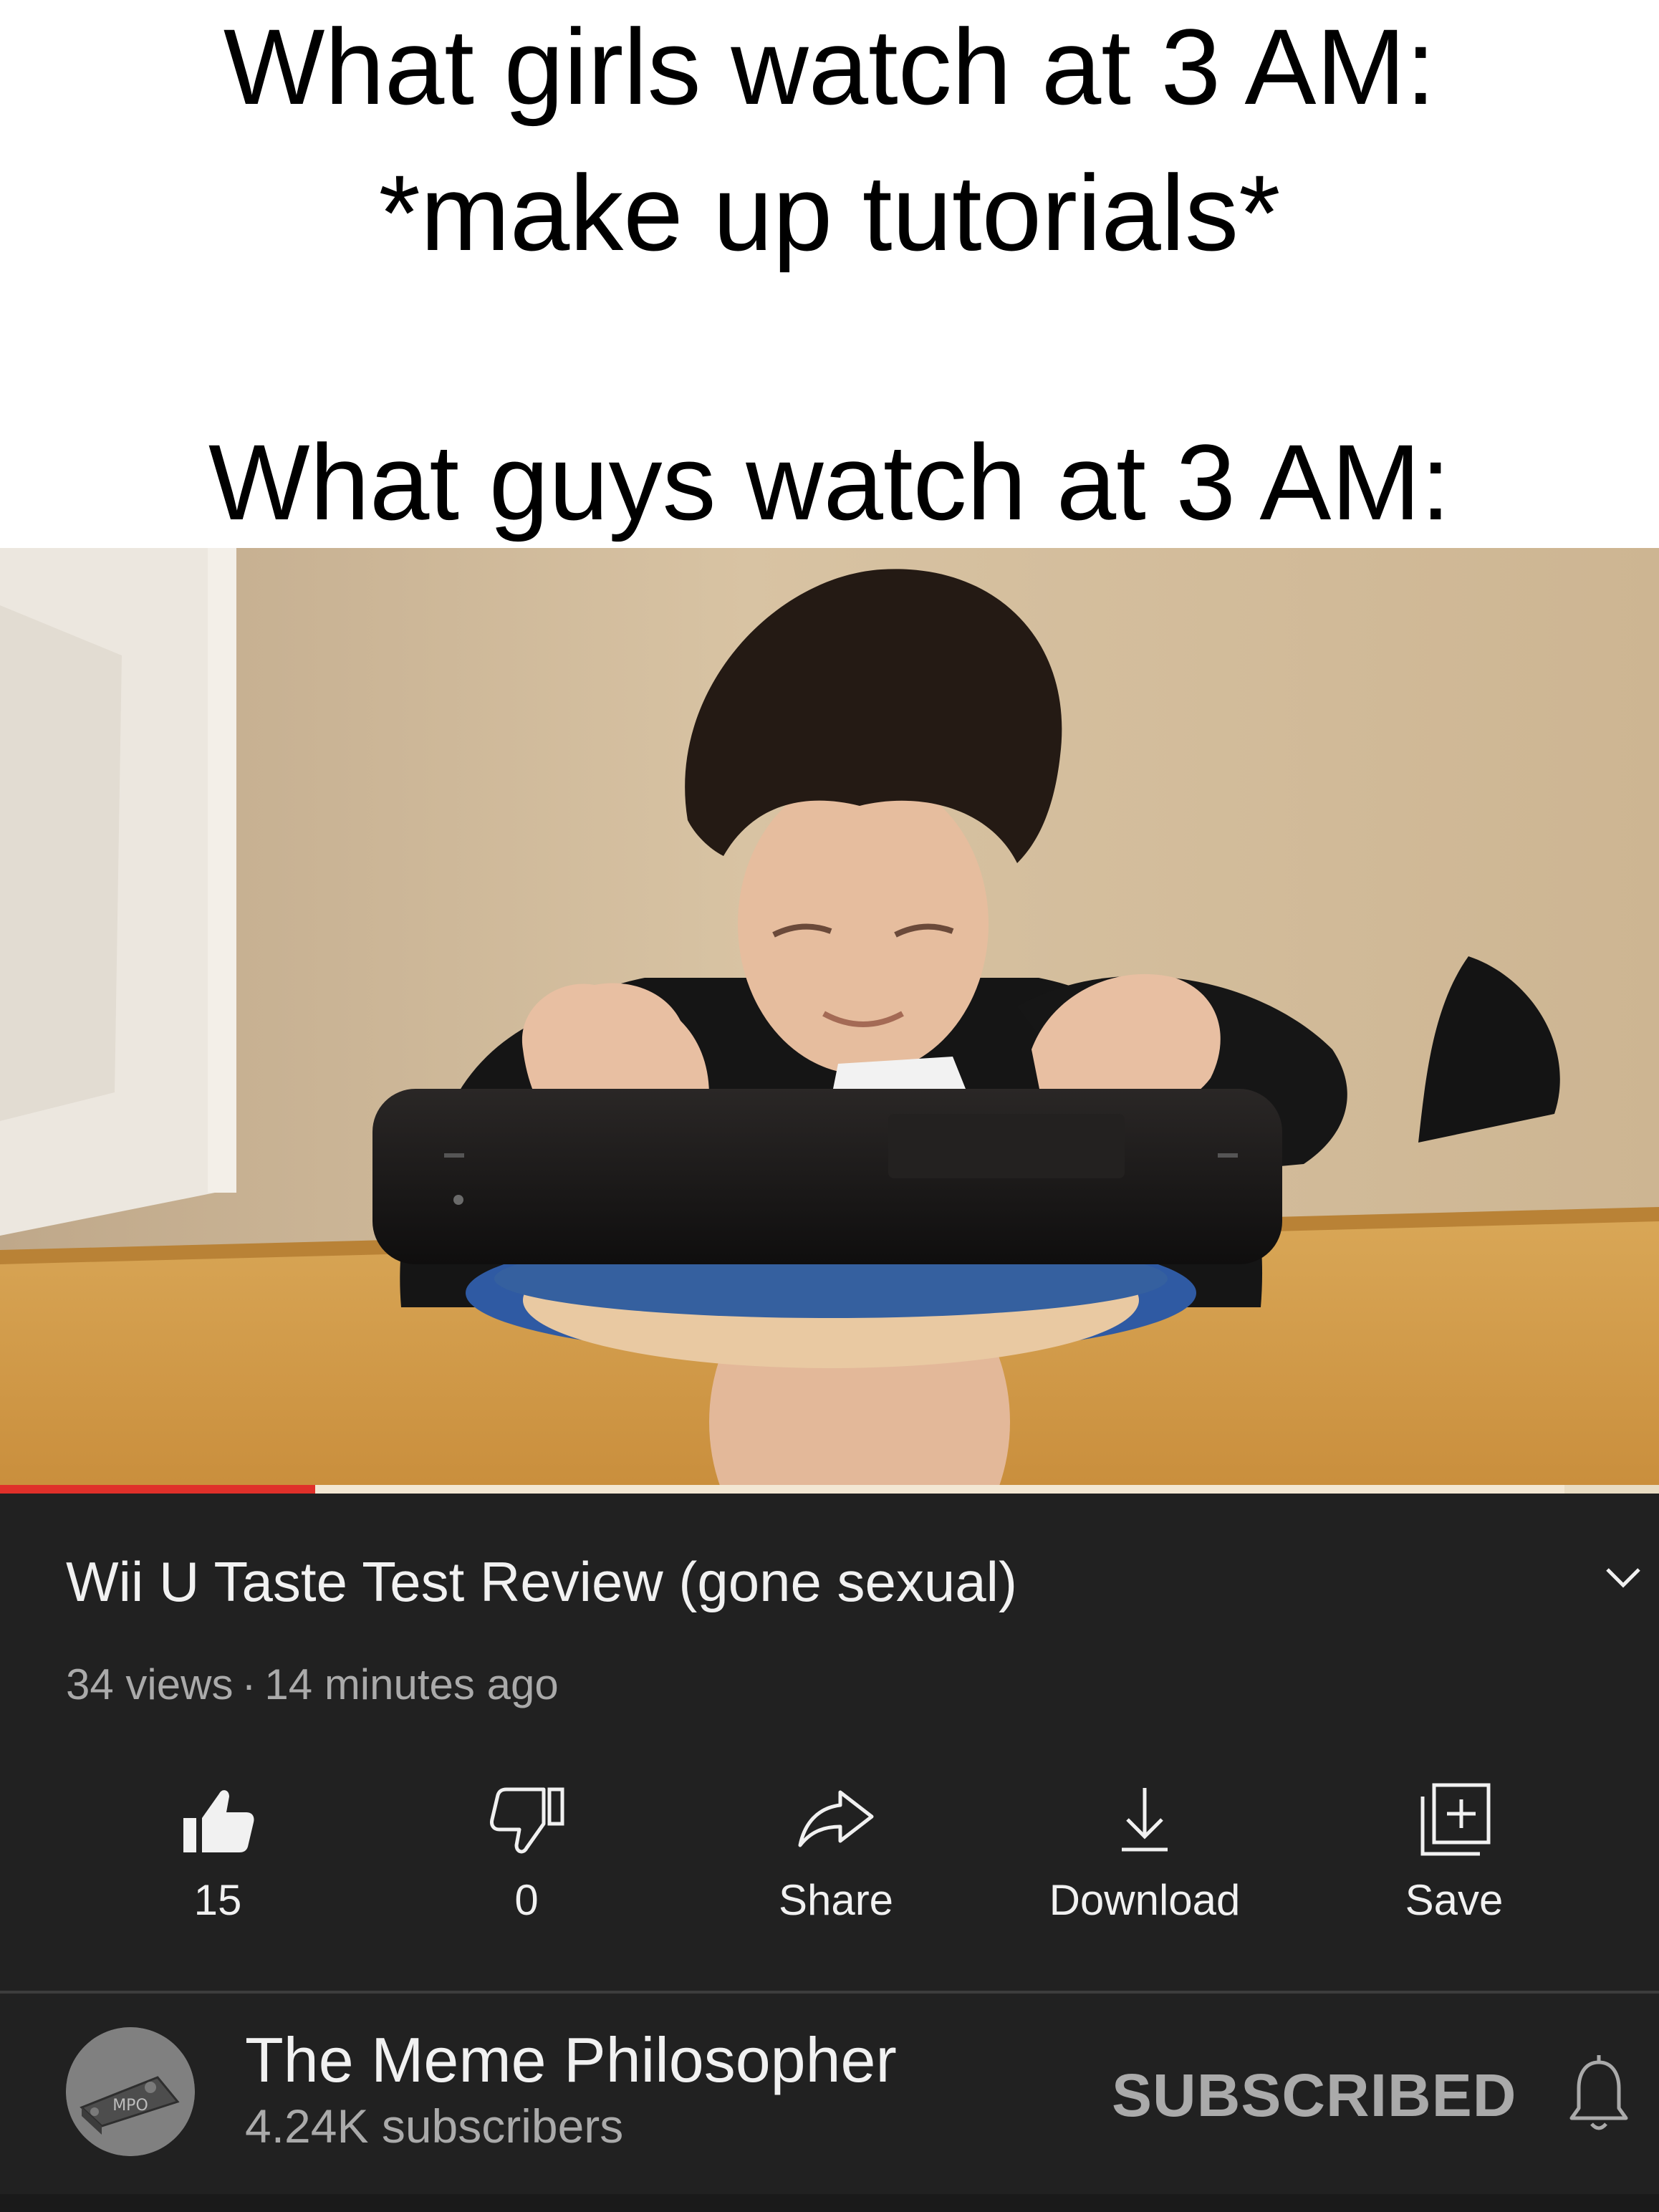 This screenshot has height=2212, width=1659. Describe the element at coordinates (411, 1684) in the screenshot. I see `upload-time: 14 minutes ago` at that location.